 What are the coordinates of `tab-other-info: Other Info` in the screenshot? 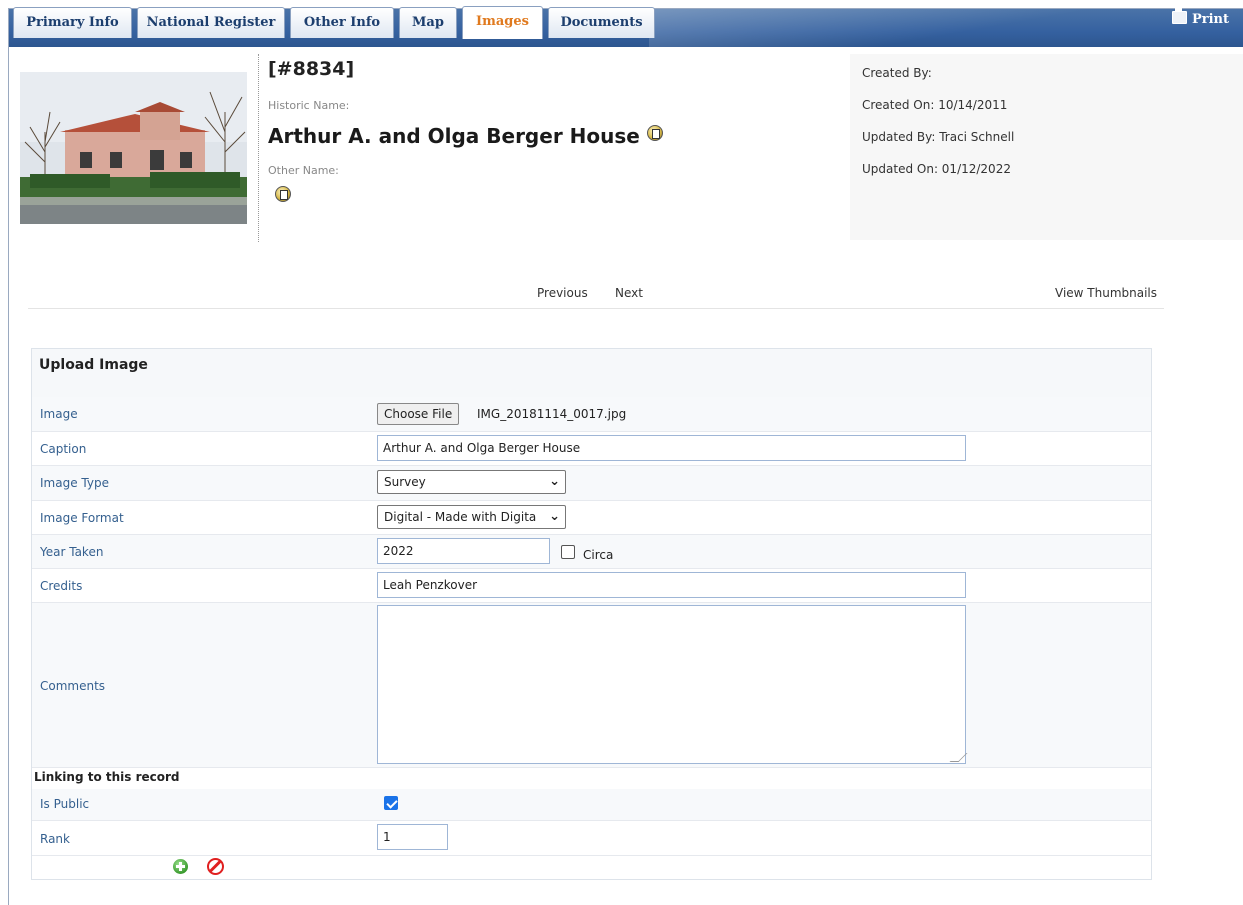 It's located at (342, 22).